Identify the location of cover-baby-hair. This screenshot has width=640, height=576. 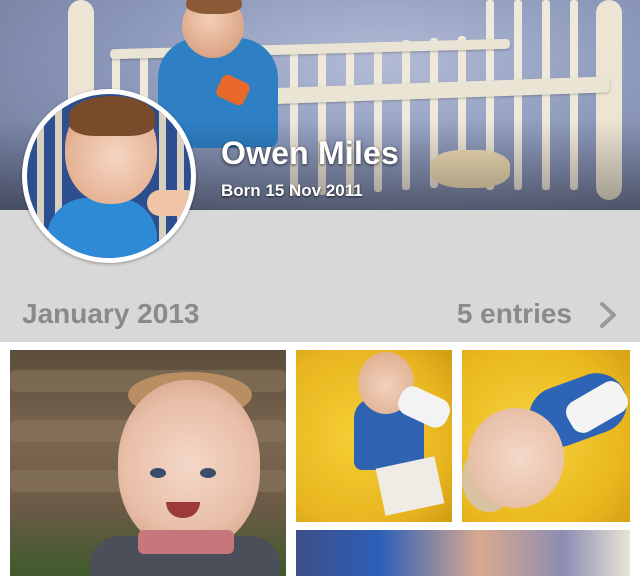
(214, 7).